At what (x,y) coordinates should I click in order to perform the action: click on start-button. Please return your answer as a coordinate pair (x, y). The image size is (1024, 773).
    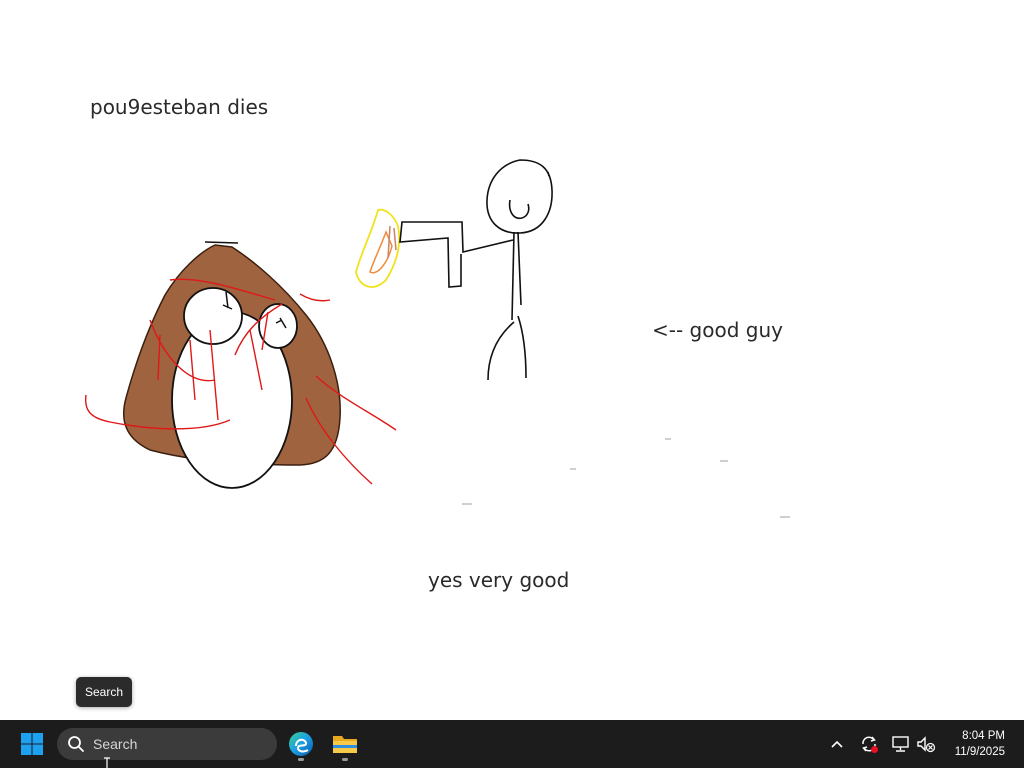
    Looking at the image, I should click on (32, 744).